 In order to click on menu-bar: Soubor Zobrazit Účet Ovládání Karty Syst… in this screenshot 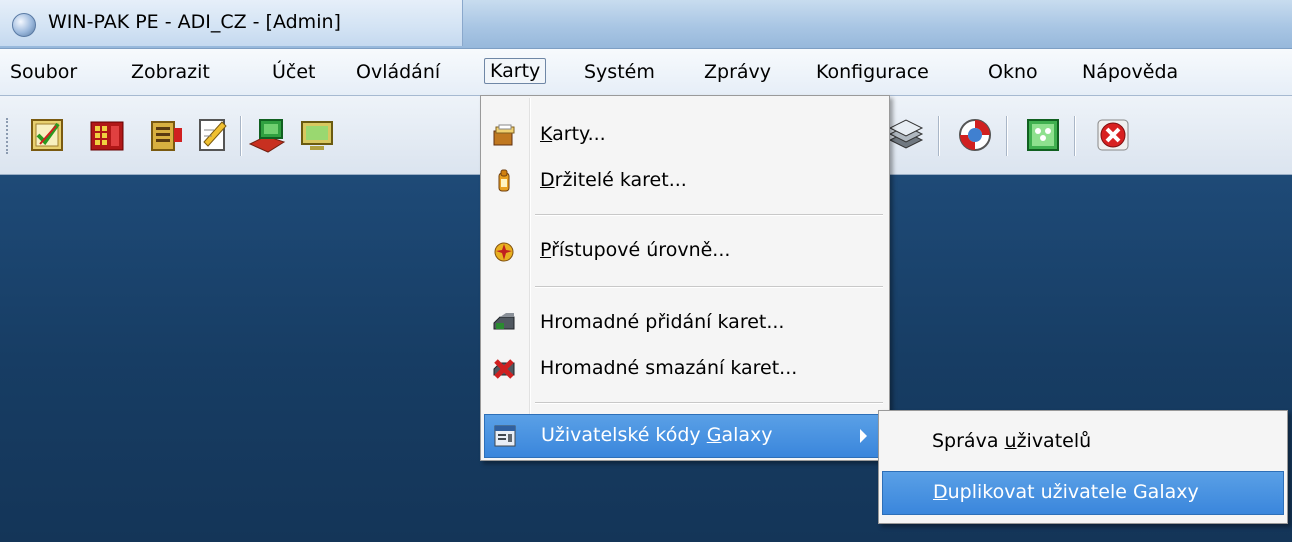, I will do `click(646, 72)`.